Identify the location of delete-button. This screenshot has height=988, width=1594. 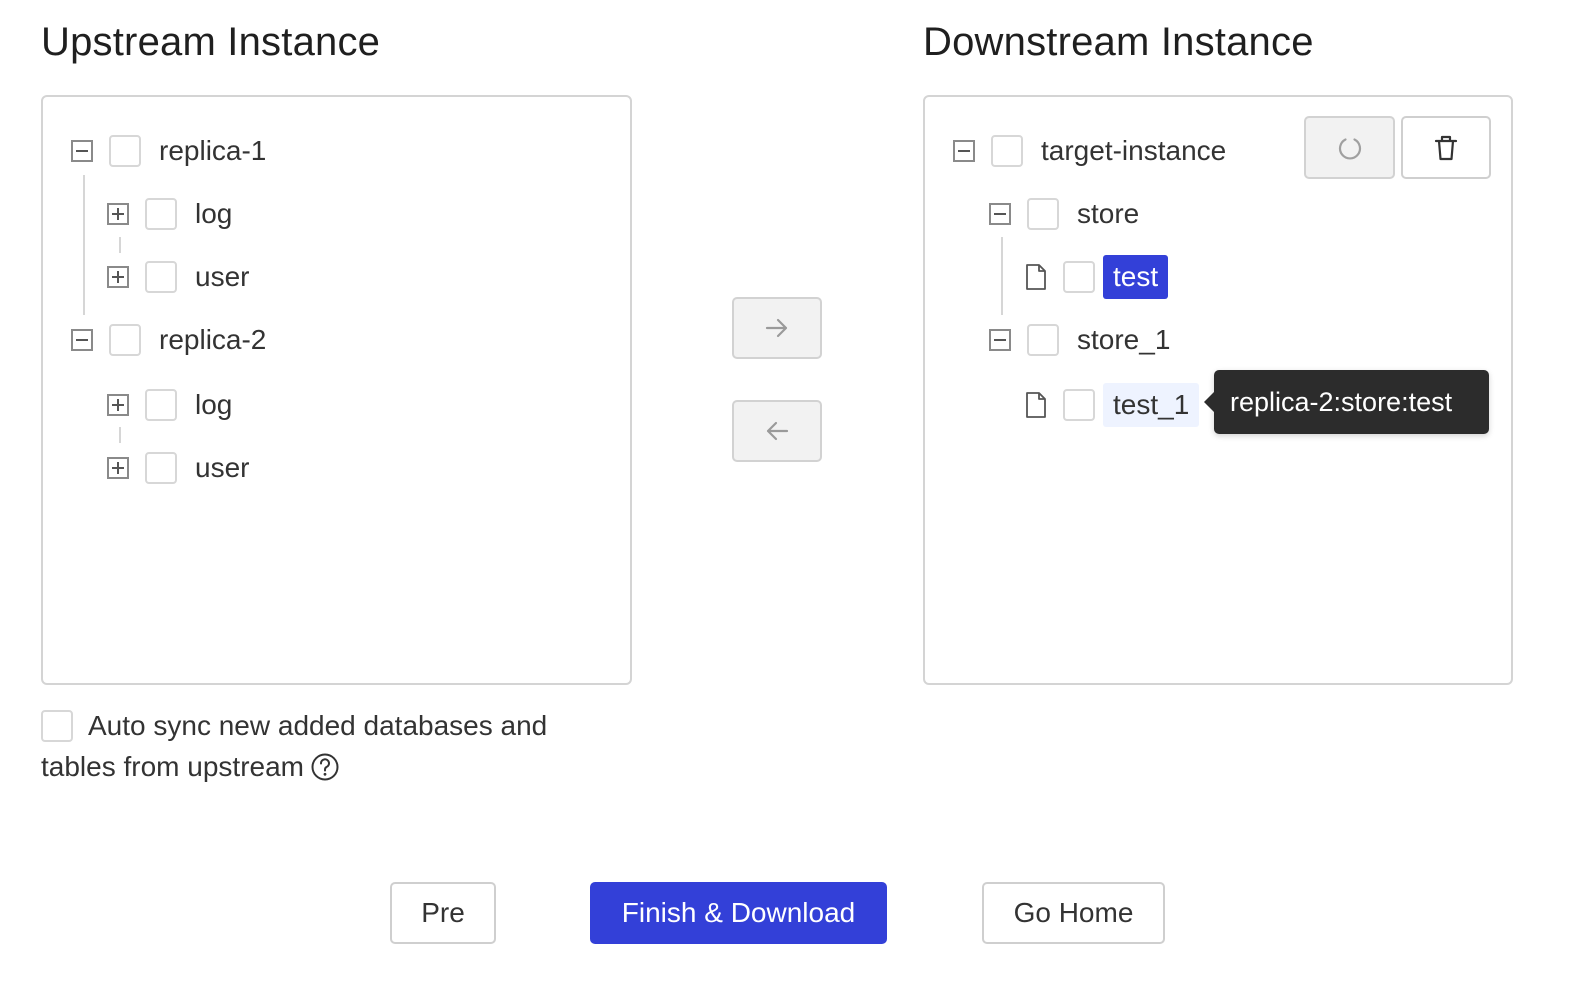
(1446, 147).